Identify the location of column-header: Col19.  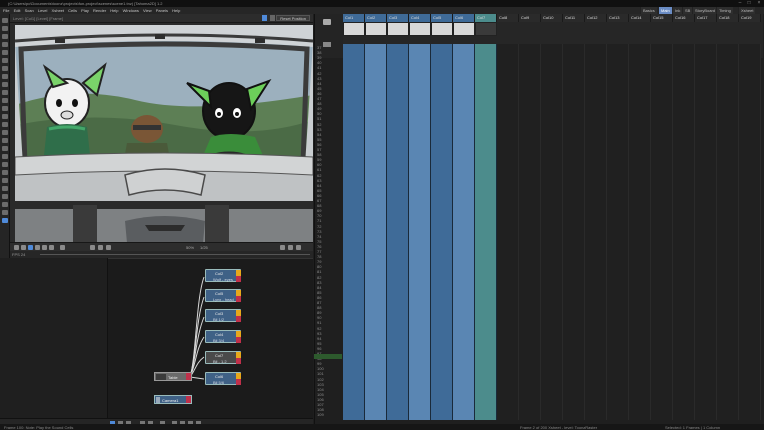
(750, 18).